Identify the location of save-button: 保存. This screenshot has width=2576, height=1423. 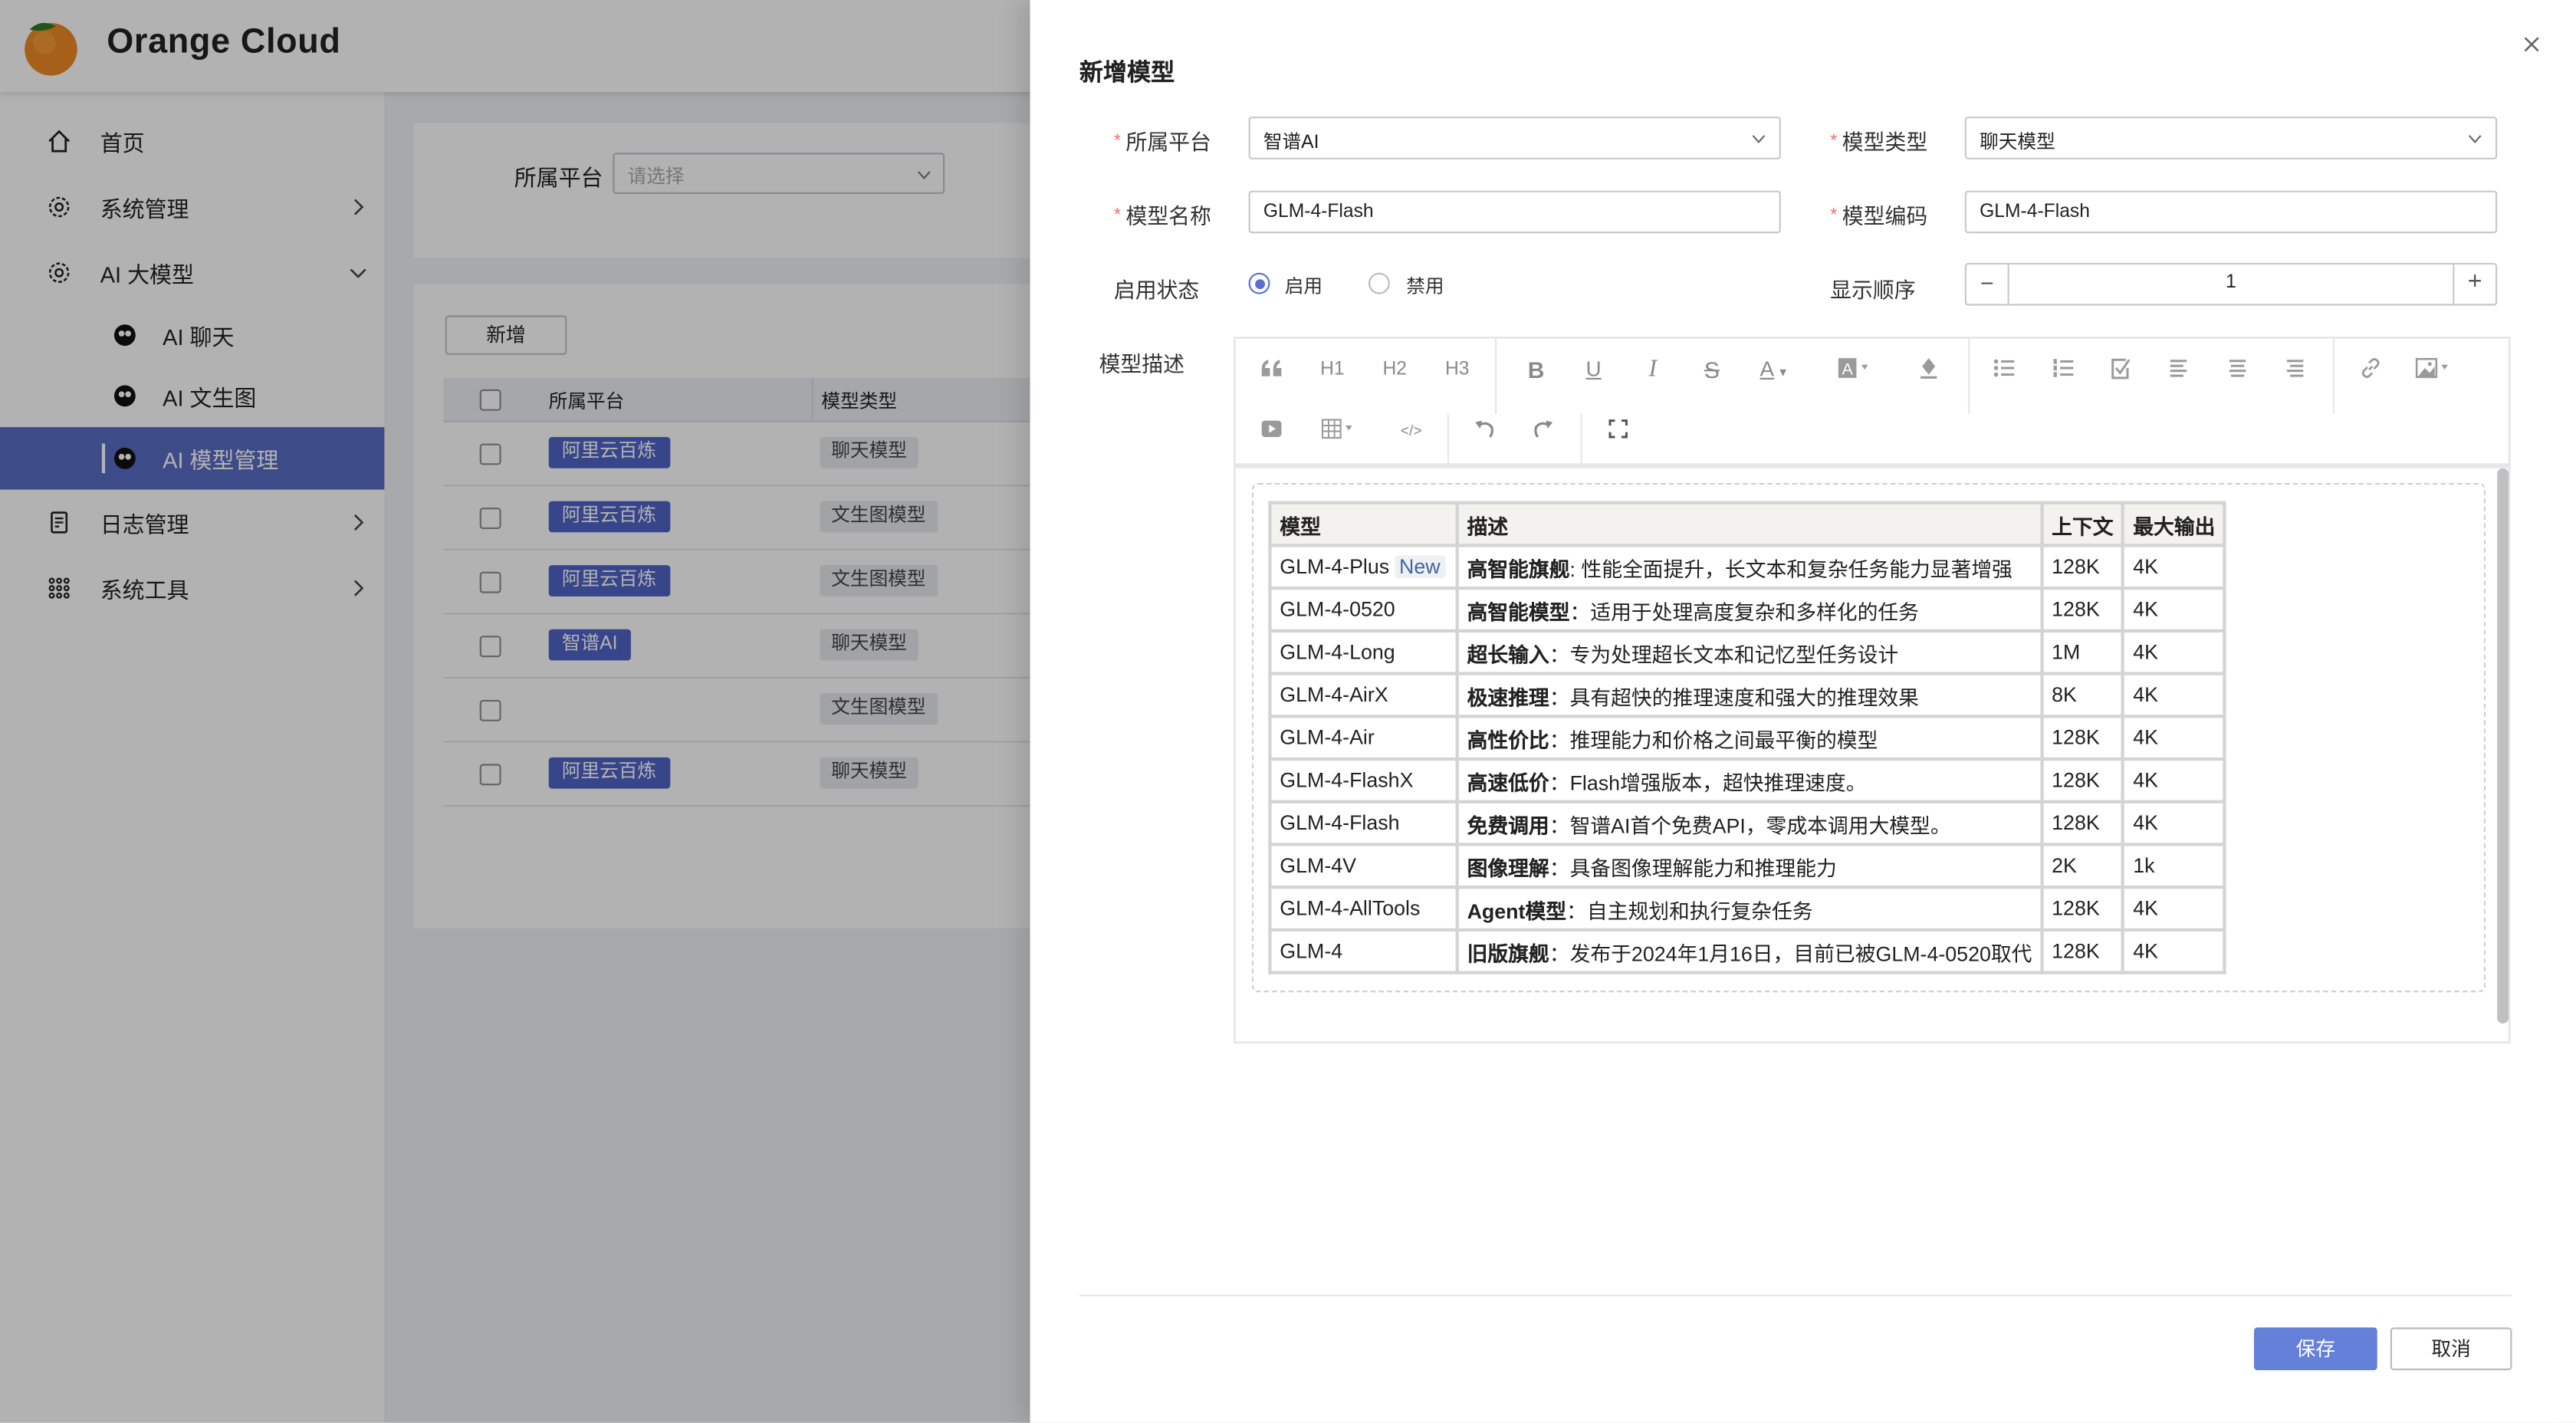
(2316, 1349).